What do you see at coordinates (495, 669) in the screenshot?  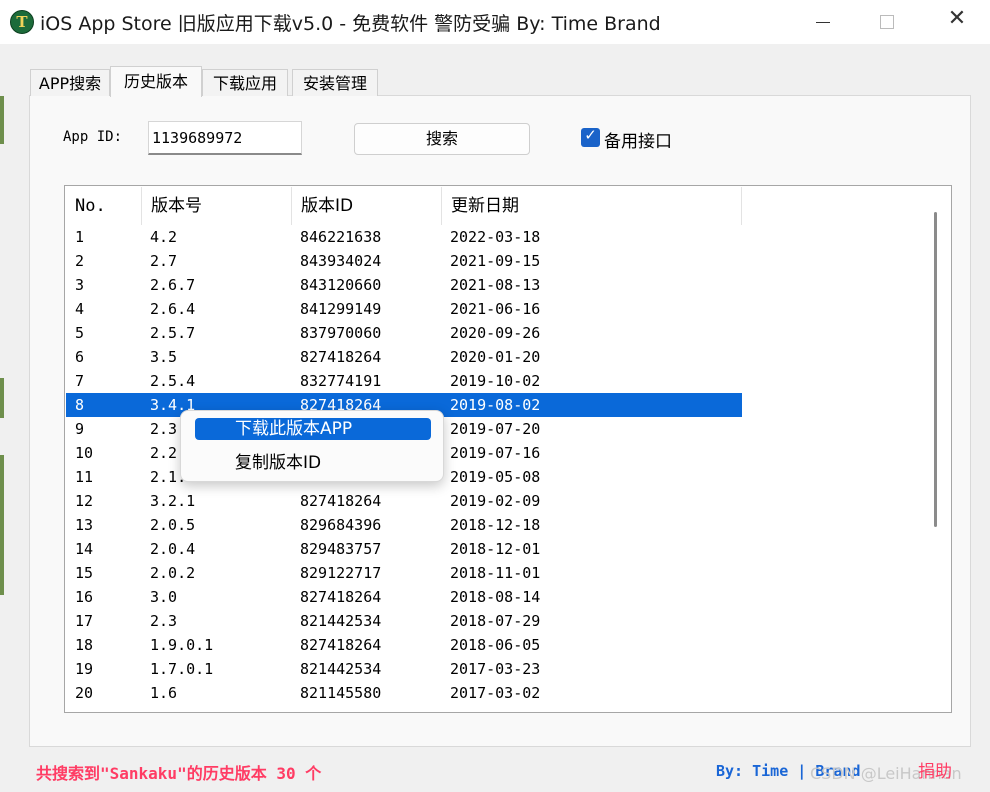 I see `row-date: 2017-03-23` at bounding box center [495, 669].